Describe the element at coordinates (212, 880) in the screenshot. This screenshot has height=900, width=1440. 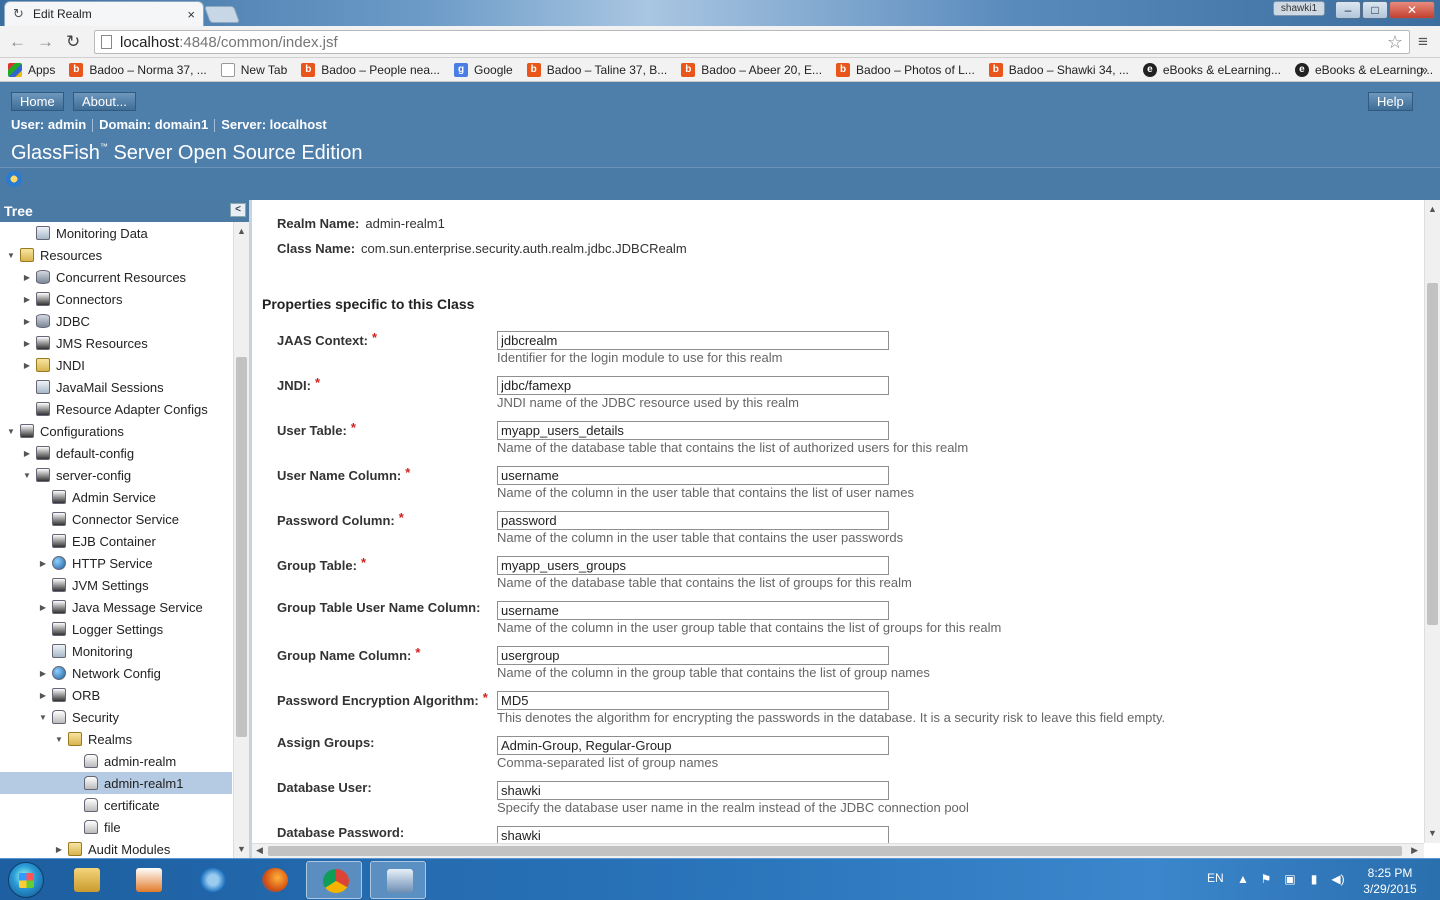
I see `taskbar-internet-explorer` at that location.